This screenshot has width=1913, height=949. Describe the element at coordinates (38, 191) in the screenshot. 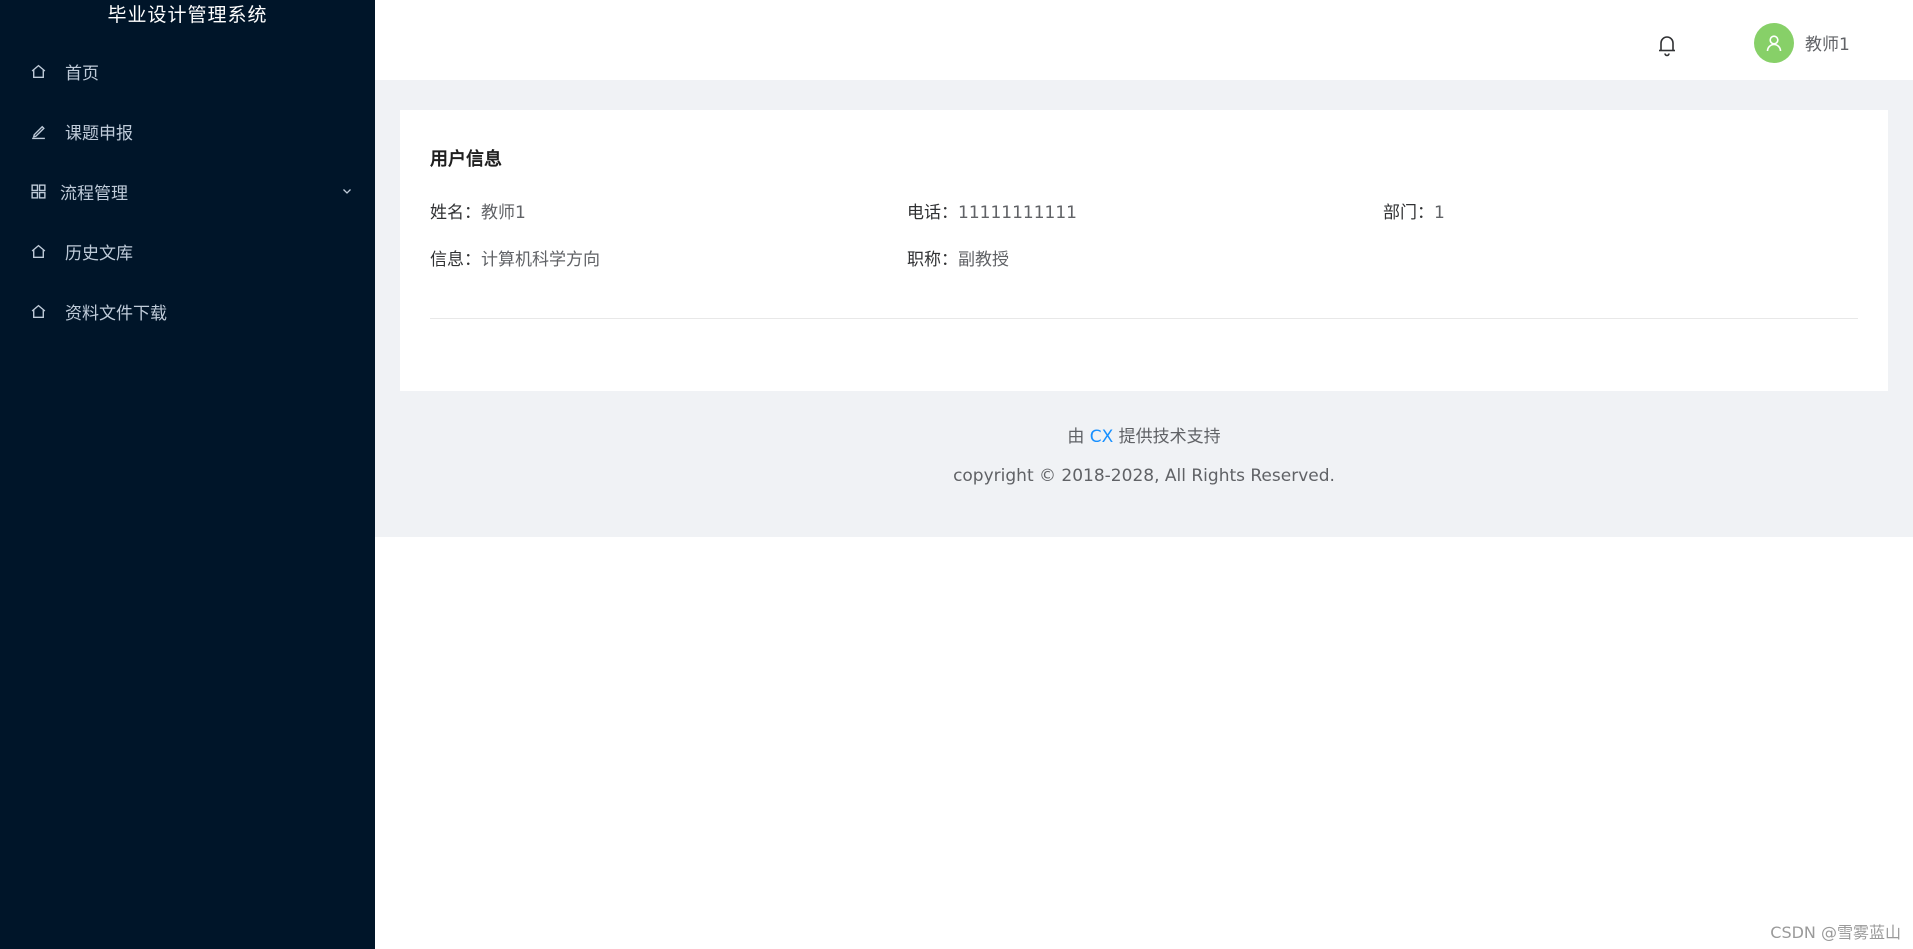

I see `grid-icon` at that location.